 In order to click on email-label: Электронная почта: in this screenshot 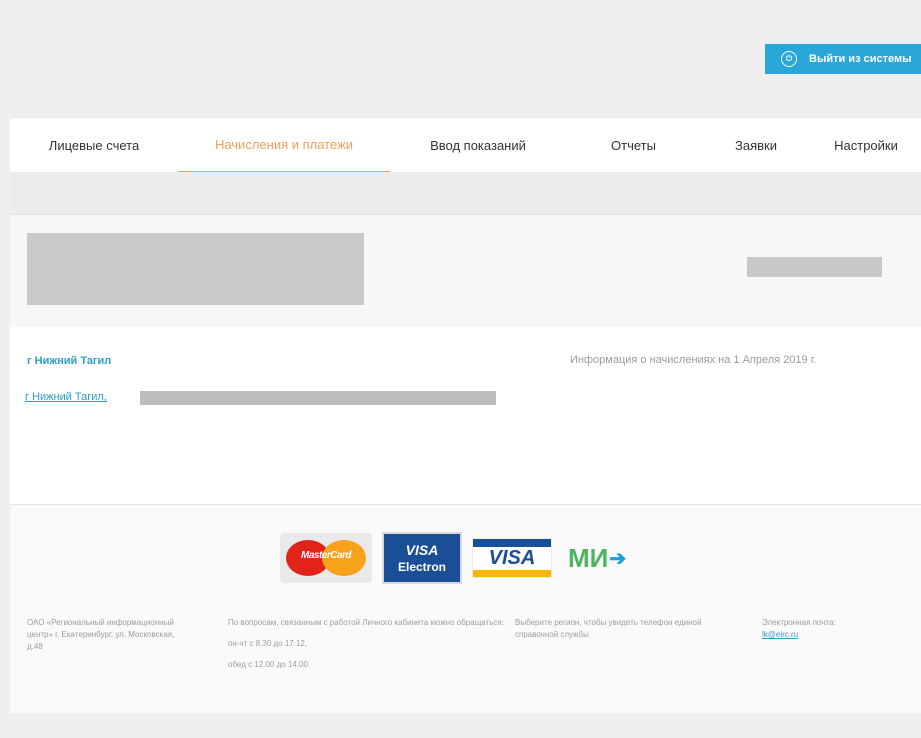, I will do `click(799, 622)`.